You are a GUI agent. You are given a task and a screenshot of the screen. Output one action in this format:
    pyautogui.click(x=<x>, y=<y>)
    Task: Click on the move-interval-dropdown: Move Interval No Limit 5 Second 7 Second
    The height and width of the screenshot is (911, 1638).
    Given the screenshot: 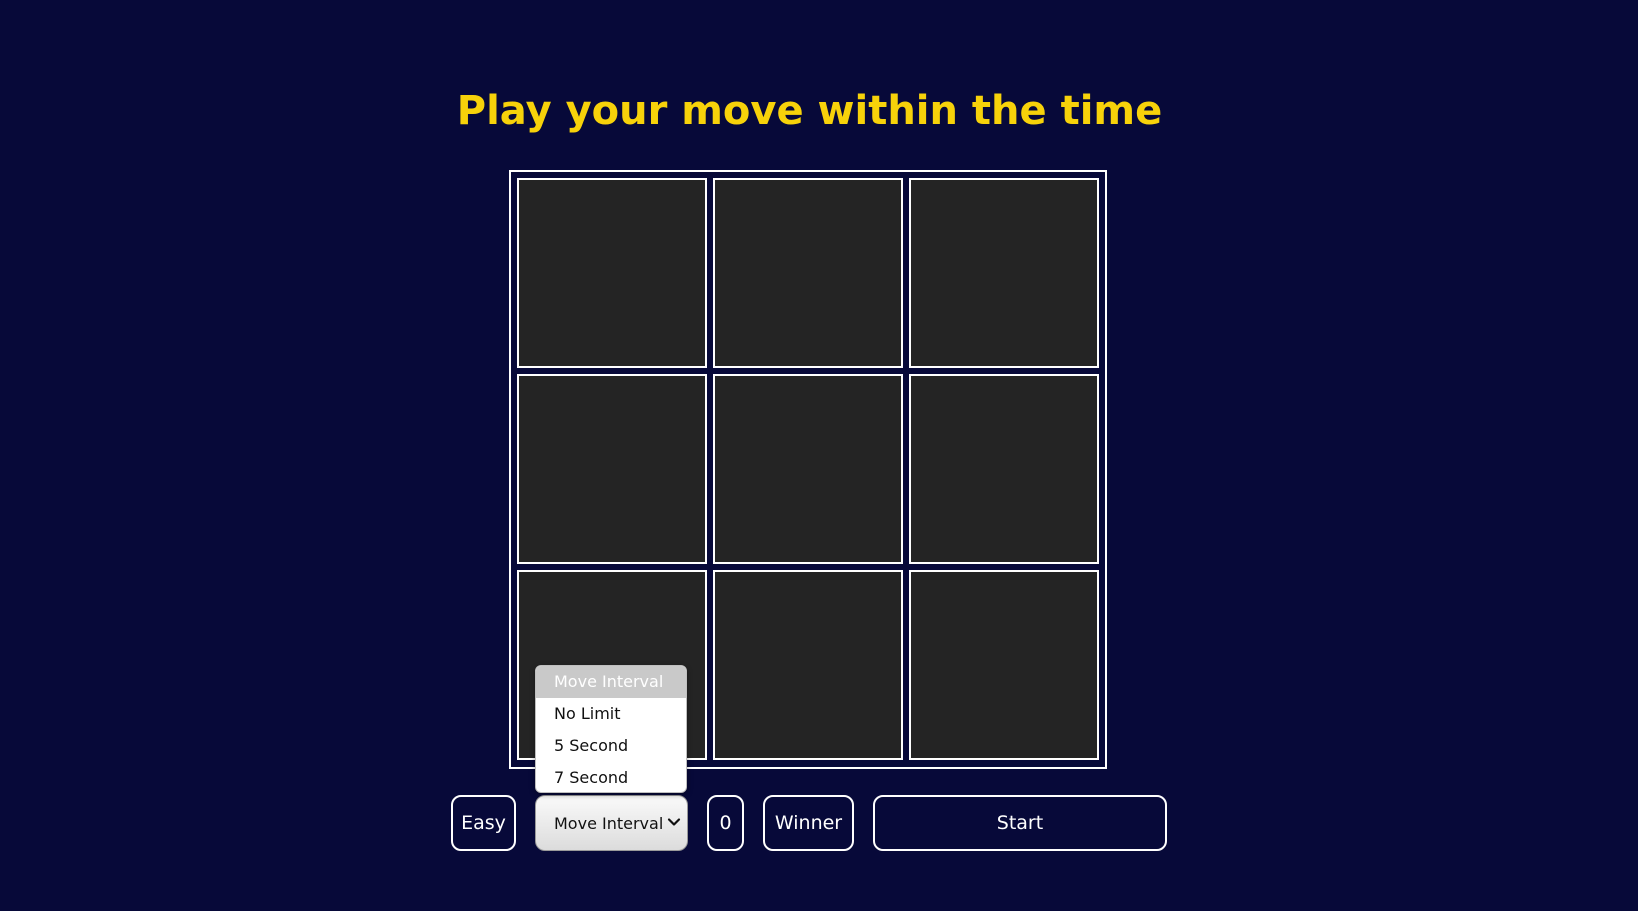 What is the action you would take?
    pyautogui.click(x=611, y=729)
    